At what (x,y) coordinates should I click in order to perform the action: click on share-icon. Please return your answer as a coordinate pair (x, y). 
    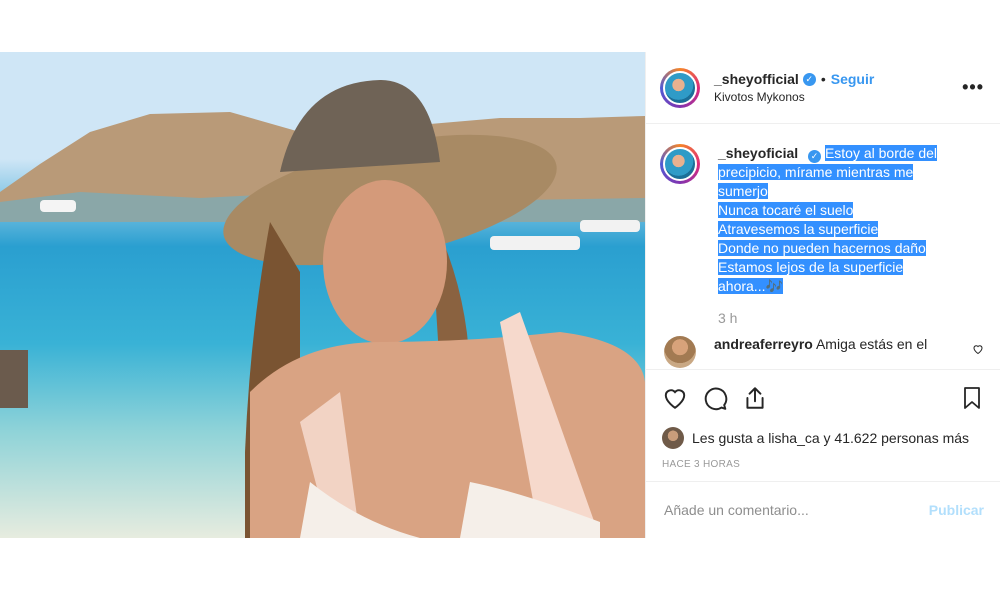
    Looking at the image, I should click on (755, 398).